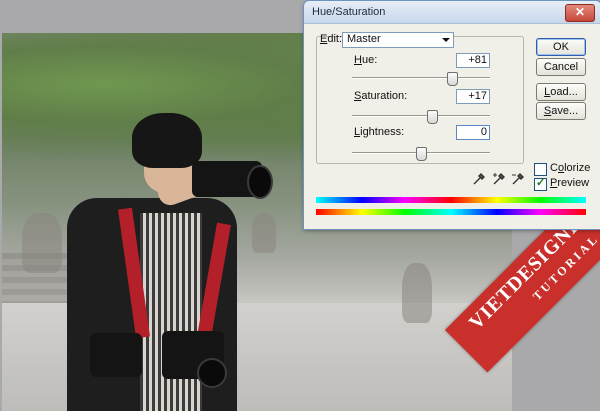 This screenshot has height=411, width=600. What do you see at coordinates (167, 140) in the screenshot?
I see `hair` at bounding box center [167, 140].